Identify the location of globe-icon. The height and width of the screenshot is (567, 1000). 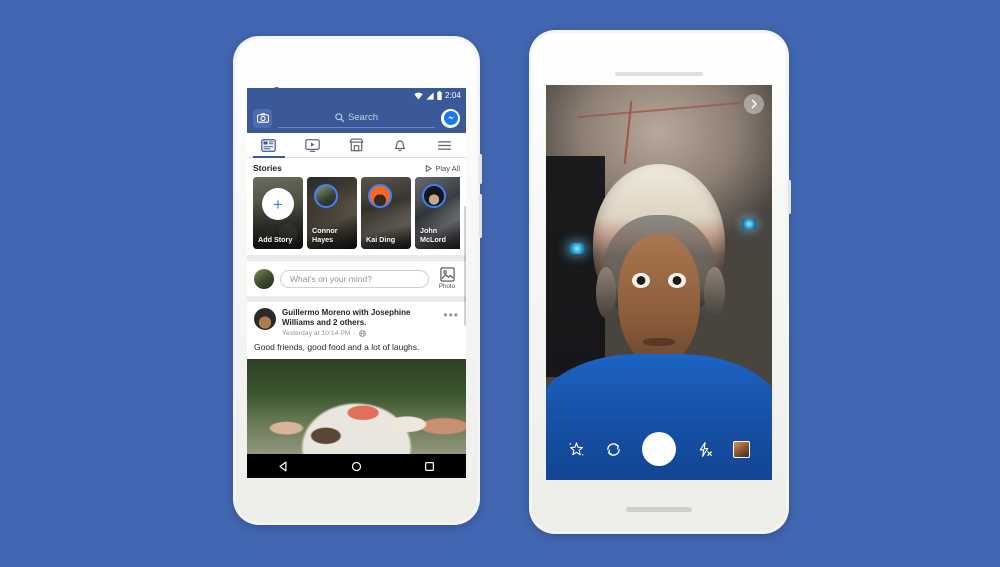
(362, 333).